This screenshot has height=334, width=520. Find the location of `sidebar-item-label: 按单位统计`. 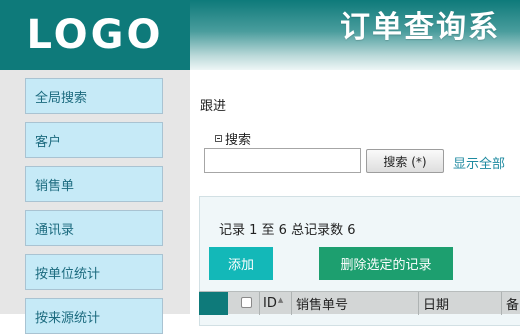

sidebar-item-label: 按单位统计 is located at coordinates (68, 274).